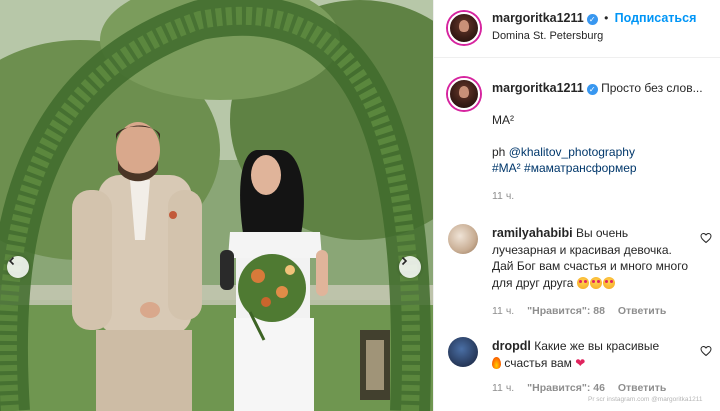 The height and width of the screenshot is (411, 720). What do you see at coordinates (503, 120) in the screenshot?
I see `caption-line-ma: МА²` at bounding box center [503, 120].